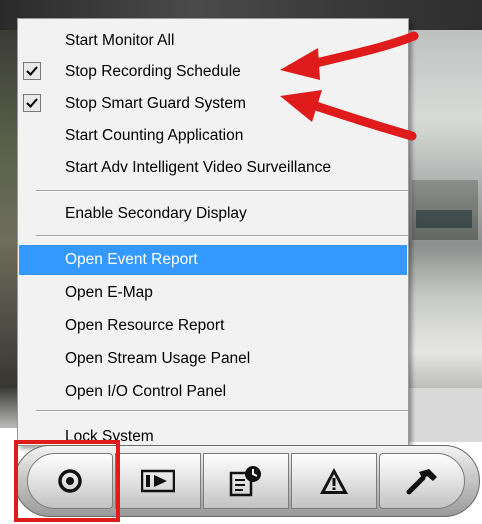 The width and height of the screenshot is (482, 524). I want to click on menu-item-label: Enable Secondary Display, so click(156, 213).